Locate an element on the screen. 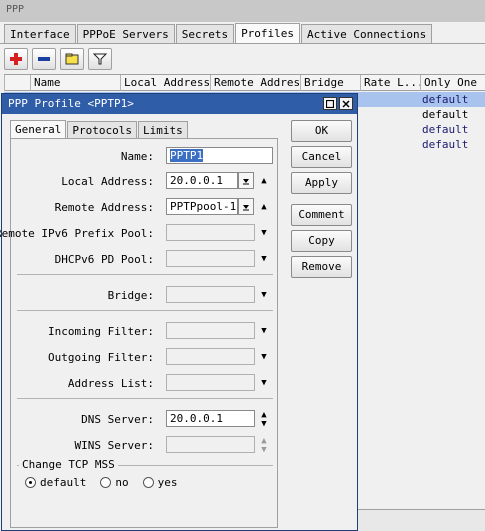  column-header-only-one: Only One is located at coordinates (452, 83).